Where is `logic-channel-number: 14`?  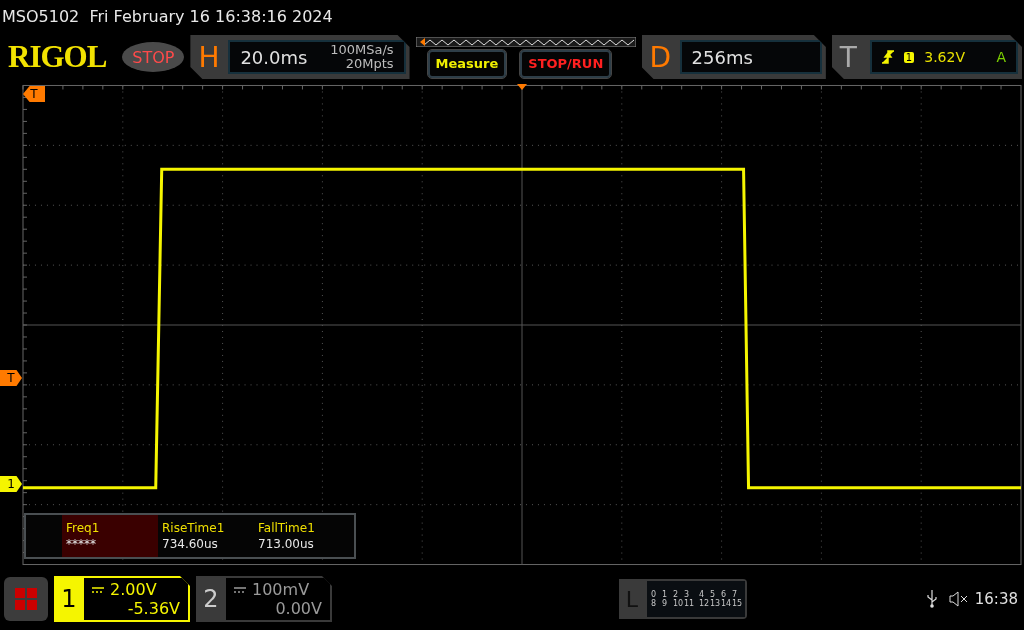
logic-channel-number: 14 is located at coordinates (726, 603).